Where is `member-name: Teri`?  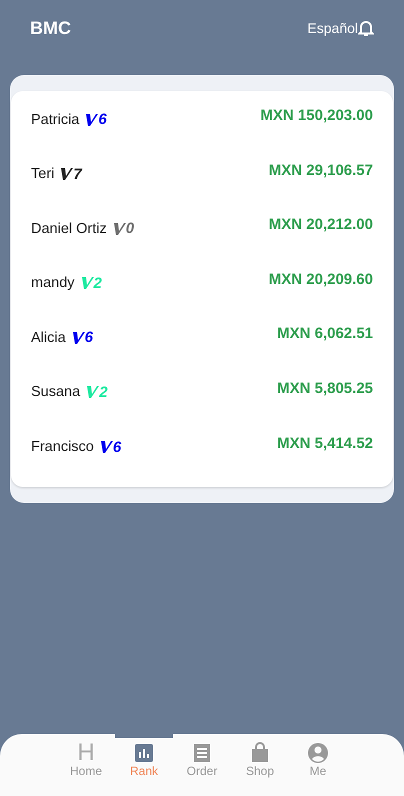 member-name: Teri is located at coordinates (42, 174).